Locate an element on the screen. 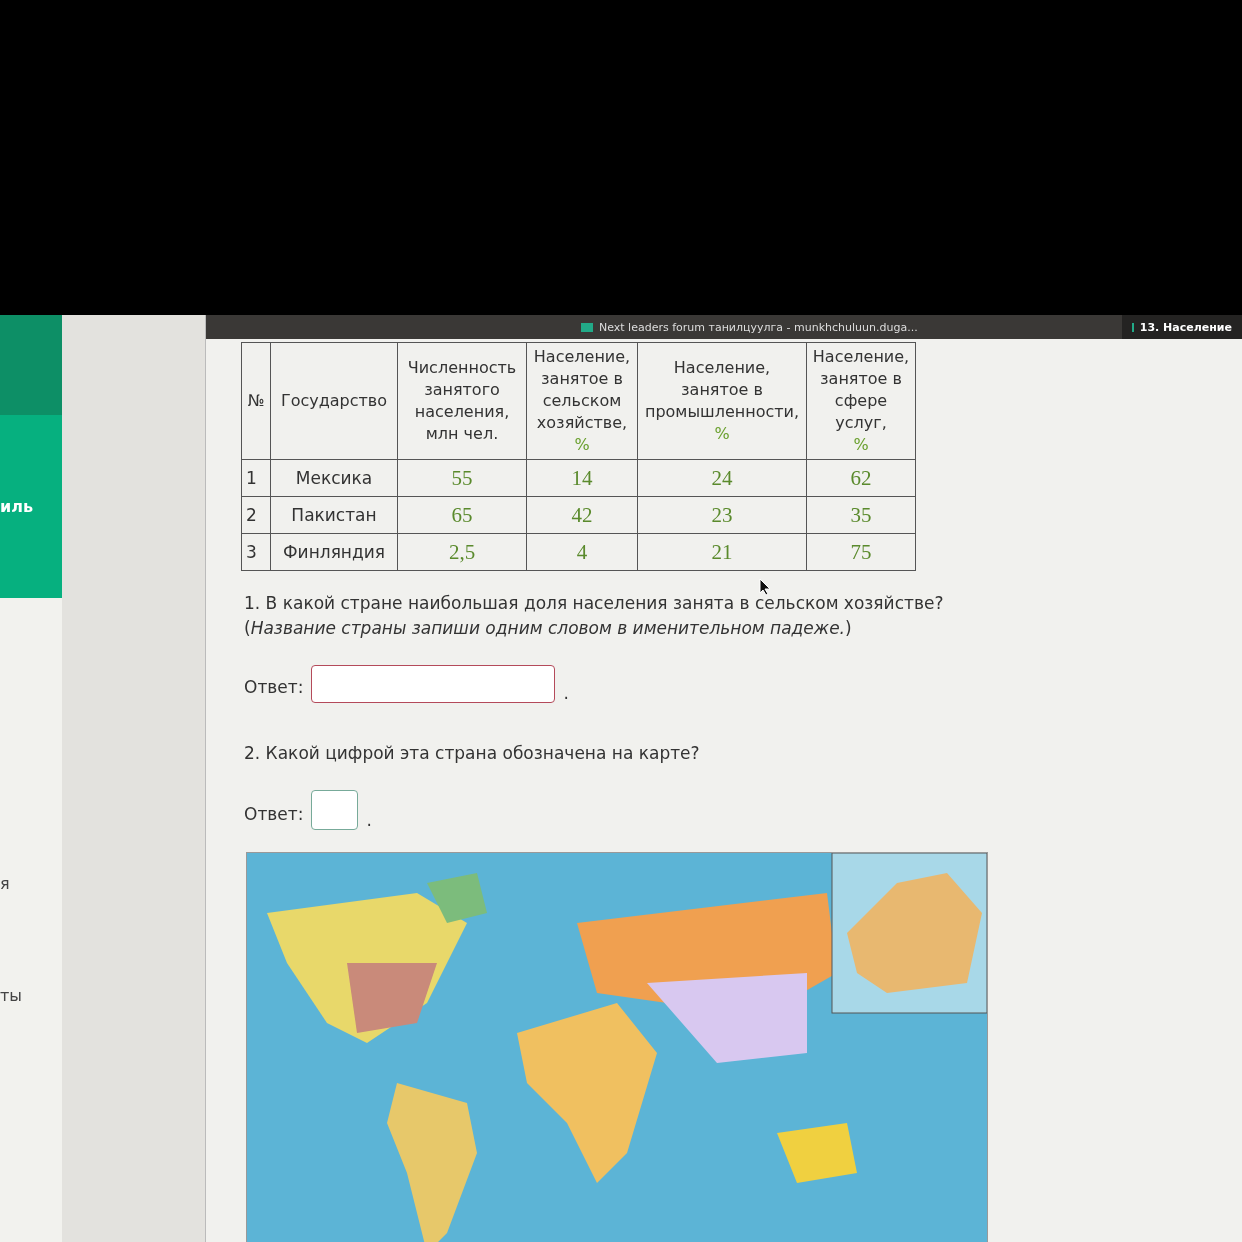 The image size is (1242, 1242). table-cell: 14 is located at coordinates (582, 478).